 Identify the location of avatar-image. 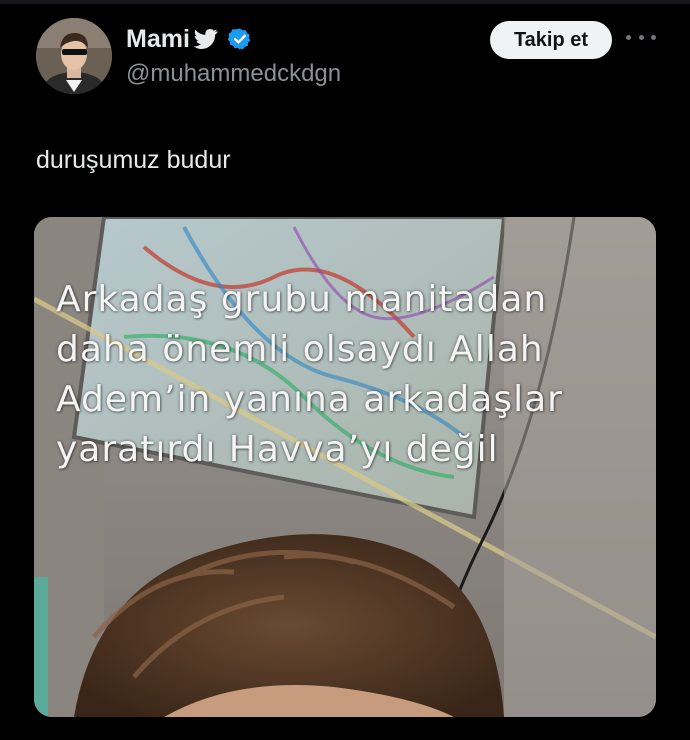
(74, 56).